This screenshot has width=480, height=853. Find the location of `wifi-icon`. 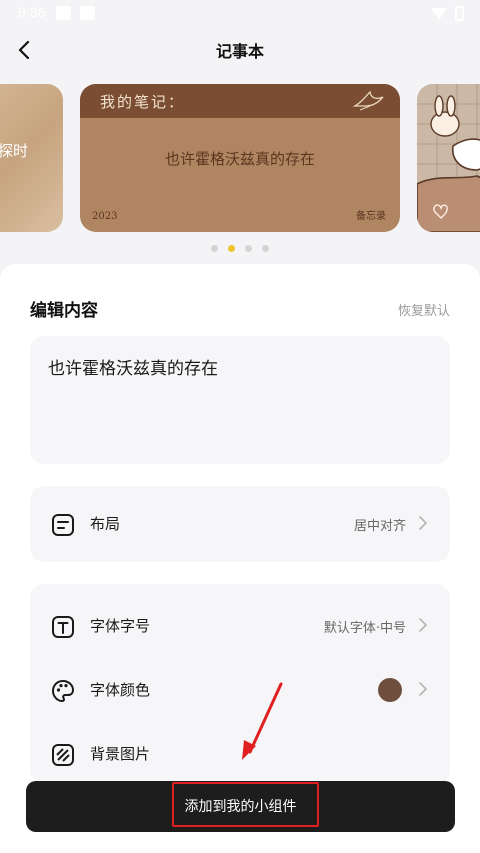

wifi-icon is located at coordinates (439, 13).